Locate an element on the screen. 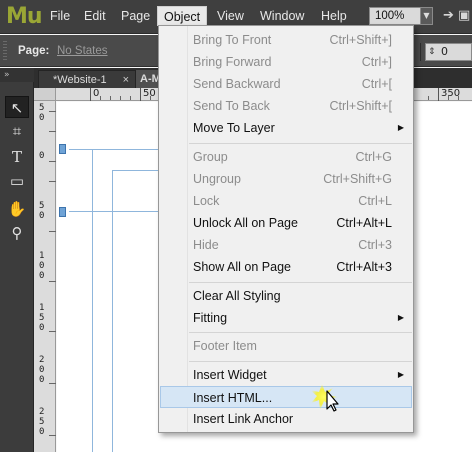 The image size is (472, 452). mouse-cursor-icon is located at coordinates (324, 398).